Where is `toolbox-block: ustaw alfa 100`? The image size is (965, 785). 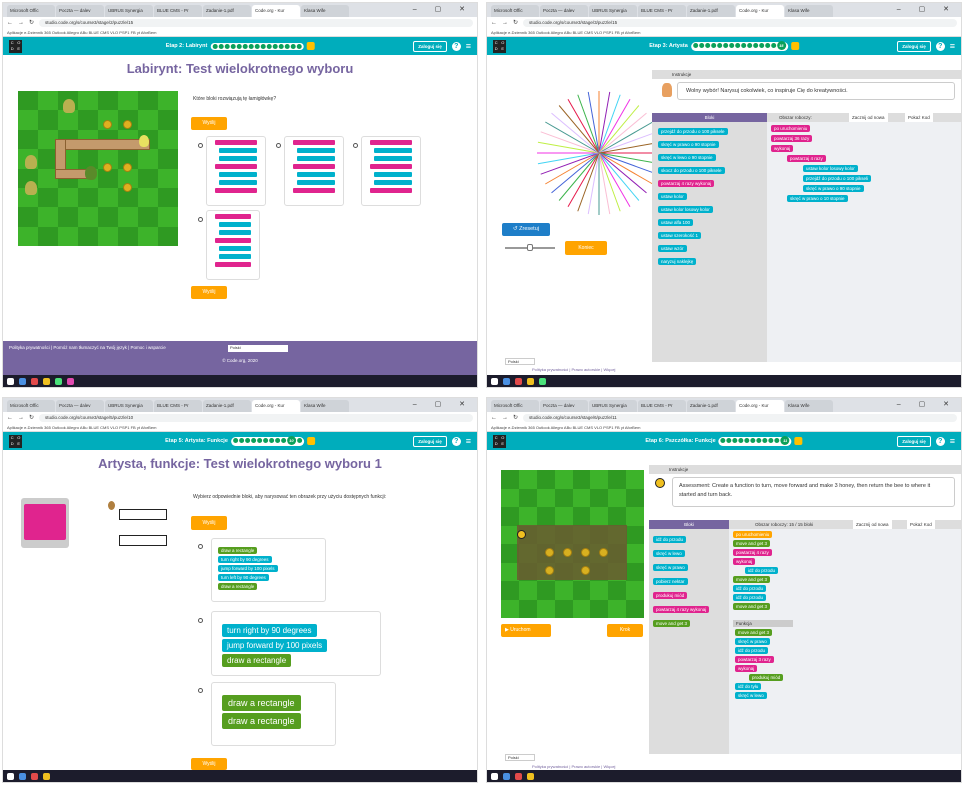 toolbox-block: ustaw alfa 100 is located at coordinates (676, 222).